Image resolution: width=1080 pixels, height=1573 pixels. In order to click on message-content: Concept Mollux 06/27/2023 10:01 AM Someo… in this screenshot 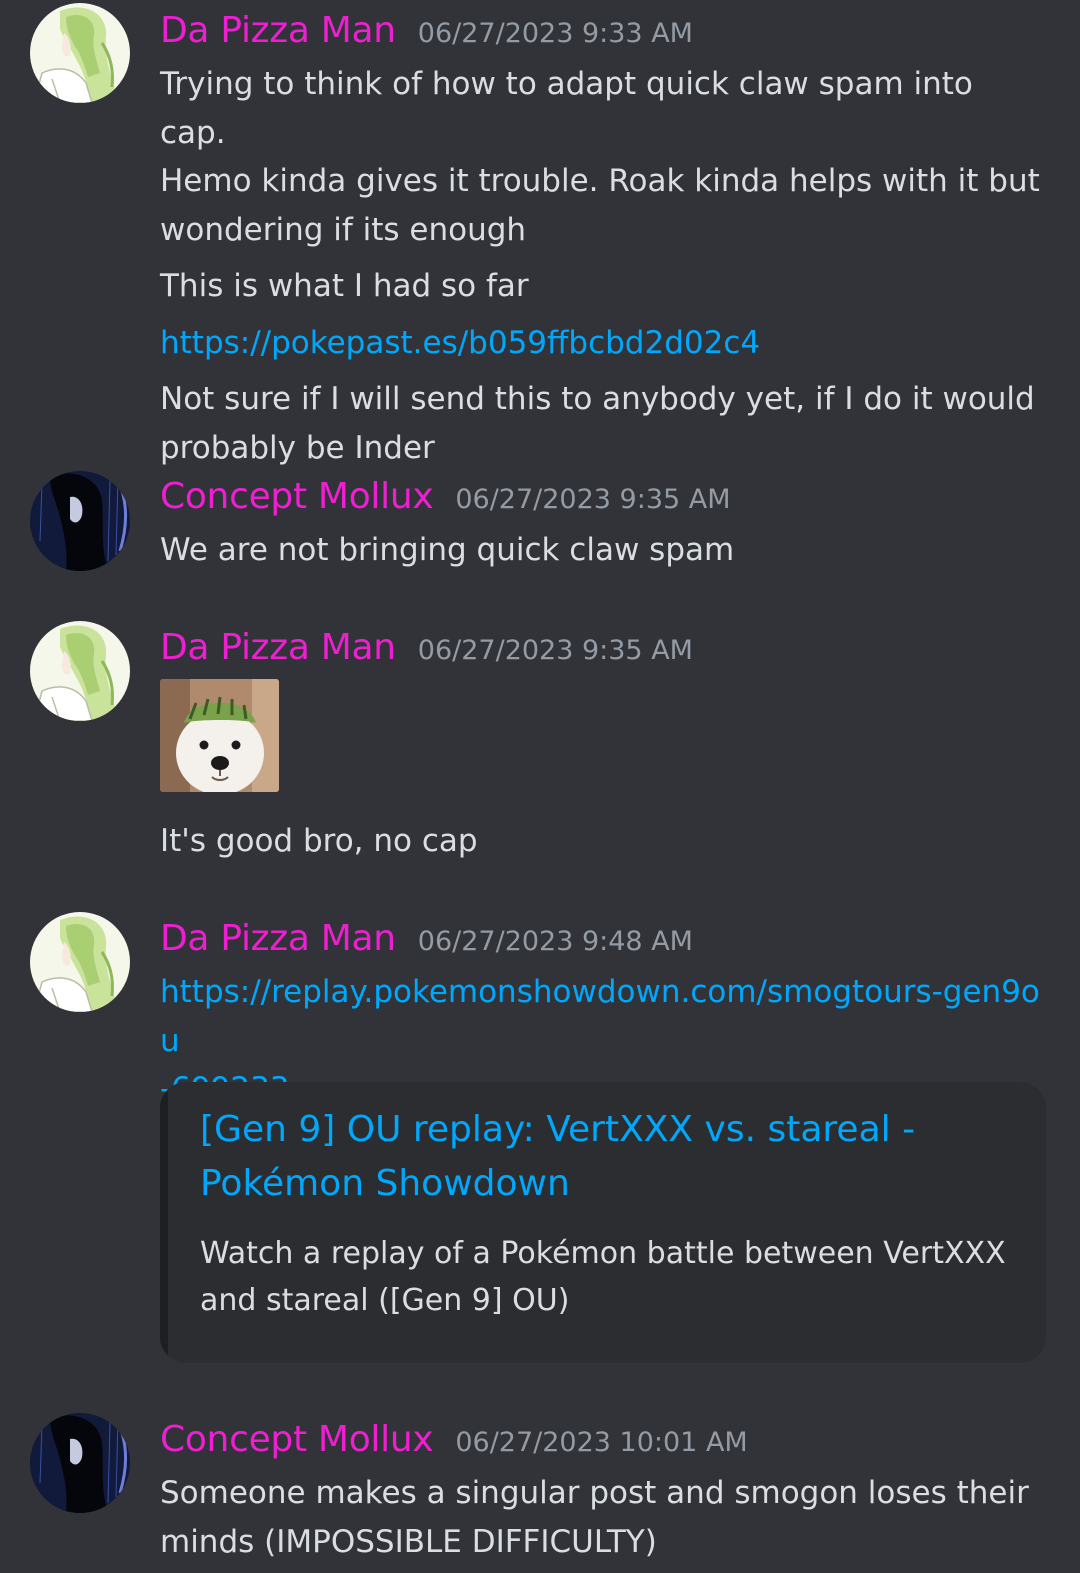, I will do `click(600, 1492)`.